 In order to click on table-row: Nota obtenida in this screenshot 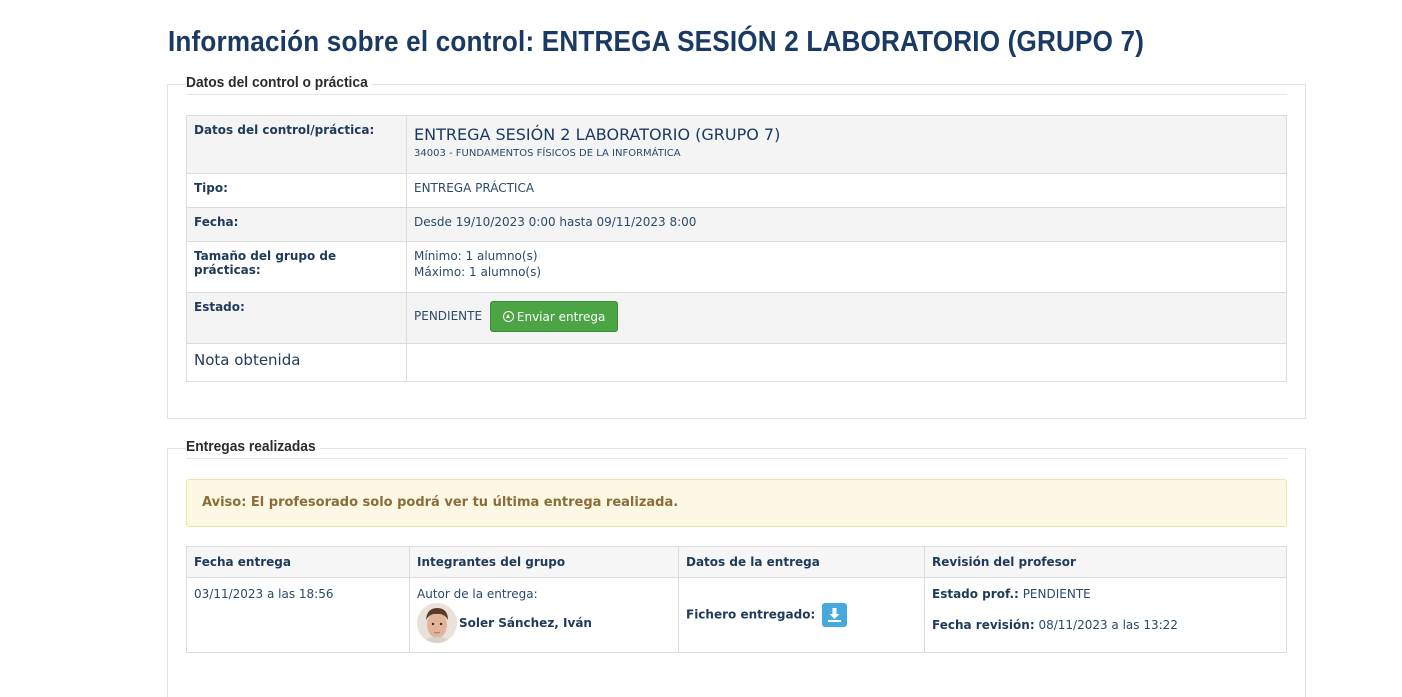, I will do `click(736, 362)`.